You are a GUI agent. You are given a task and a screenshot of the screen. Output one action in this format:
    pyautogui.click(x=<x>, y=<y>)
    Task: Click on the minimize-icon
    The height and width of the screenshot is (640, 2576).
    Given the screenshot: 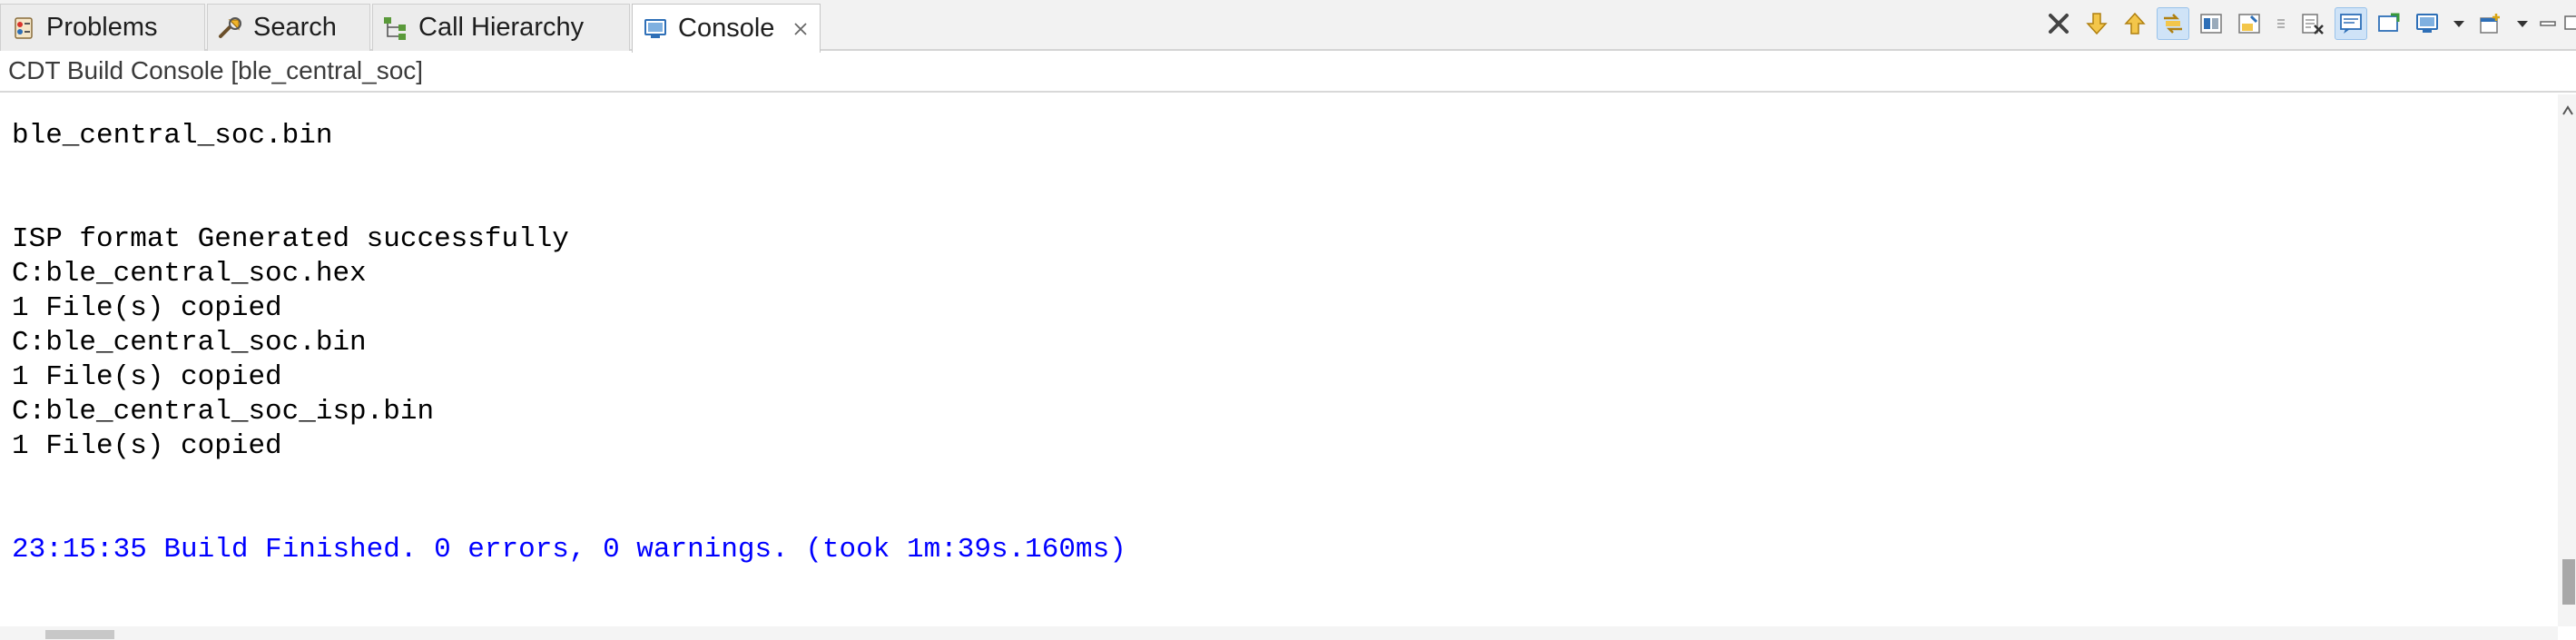 What is the action you would take?
    pyautogui.click(x=2548, y=23)
    